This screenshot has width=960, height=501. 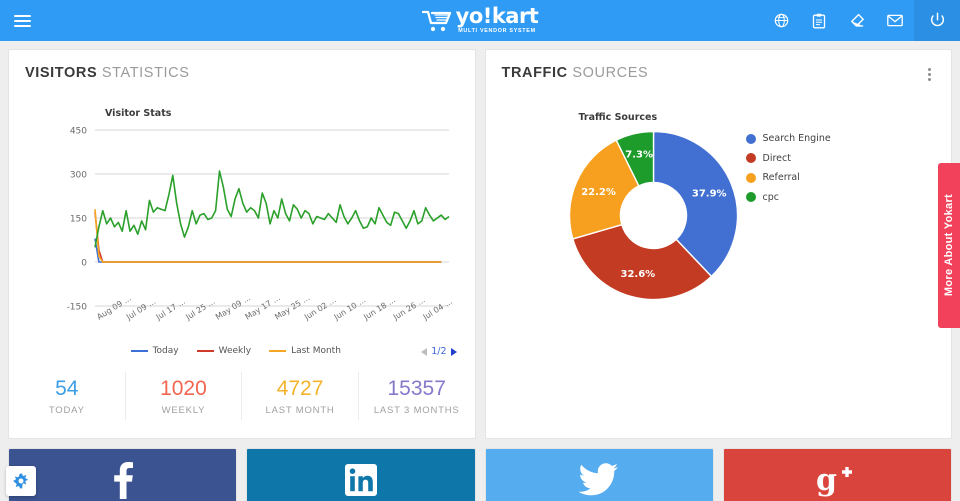 I want to click on google-plus-card-banner: g, so click(x=837, y=475).